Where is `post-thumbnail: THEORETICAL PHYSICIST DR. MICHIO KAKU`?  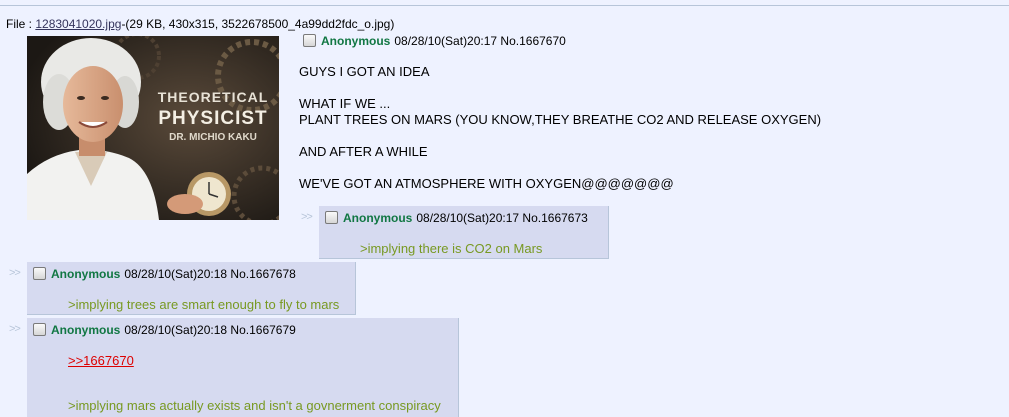
post-thumbnail: THEORETICAL PHYSICIST DR. MICHIO KAKU is located at coordinates (153, 128).